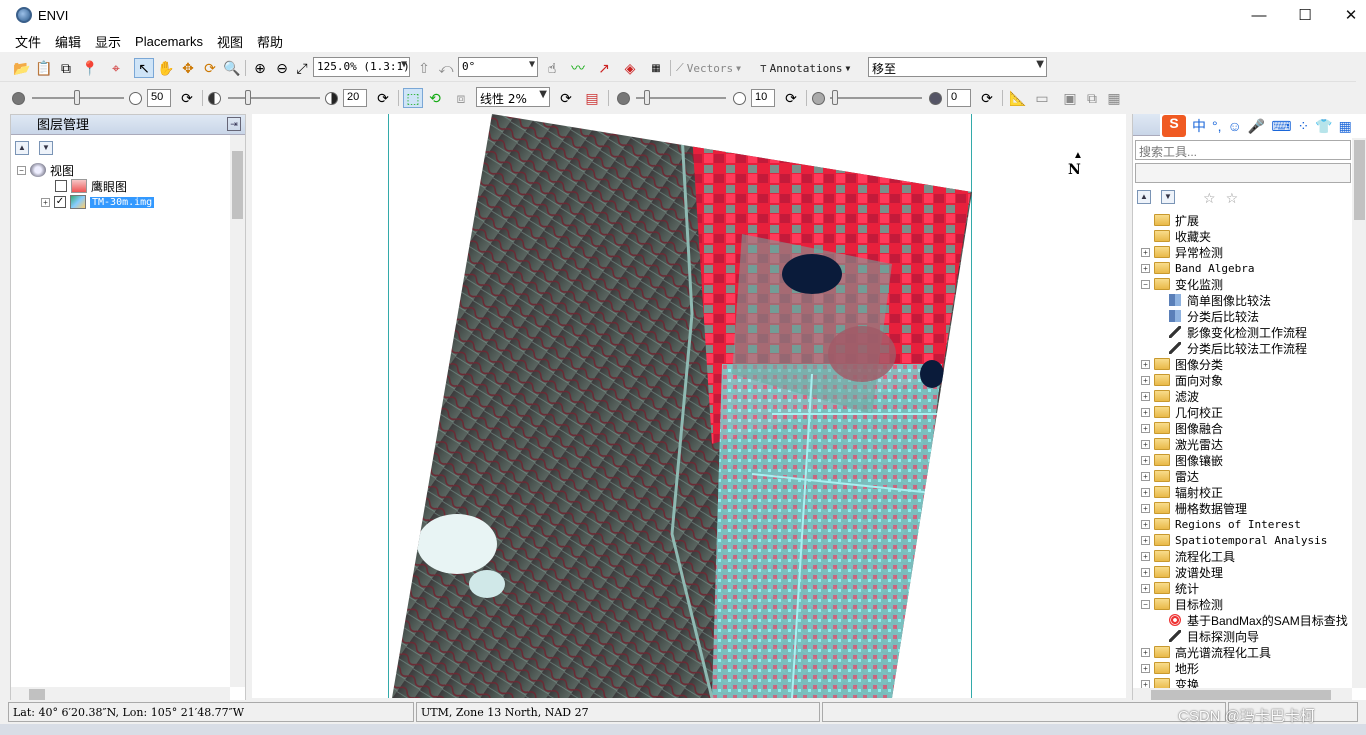 This screenshot has height=735, width=1366. I want to click on zoom-out-icon: ⊖, so click(282, 68).